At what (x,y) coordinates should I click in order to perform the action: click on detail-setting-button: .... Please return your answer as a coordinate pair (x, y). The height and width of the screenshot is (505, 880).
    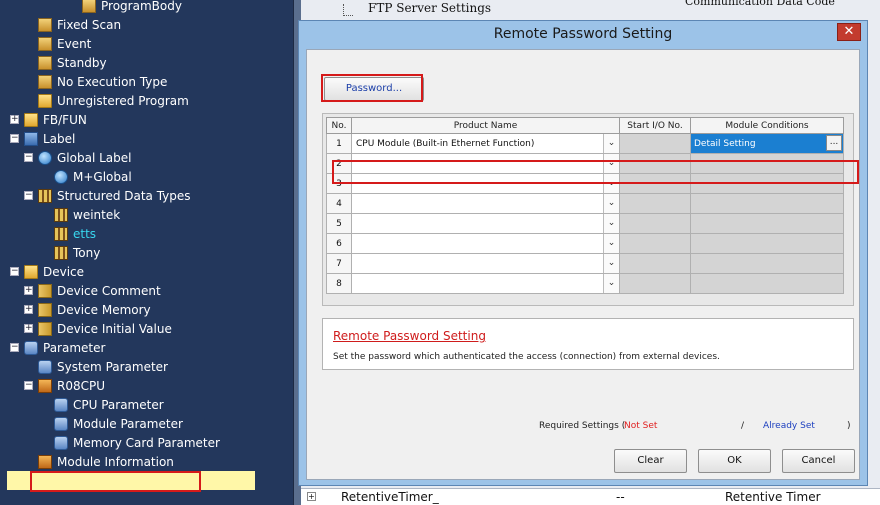
    Looking at the image, I should click on (834, 143).